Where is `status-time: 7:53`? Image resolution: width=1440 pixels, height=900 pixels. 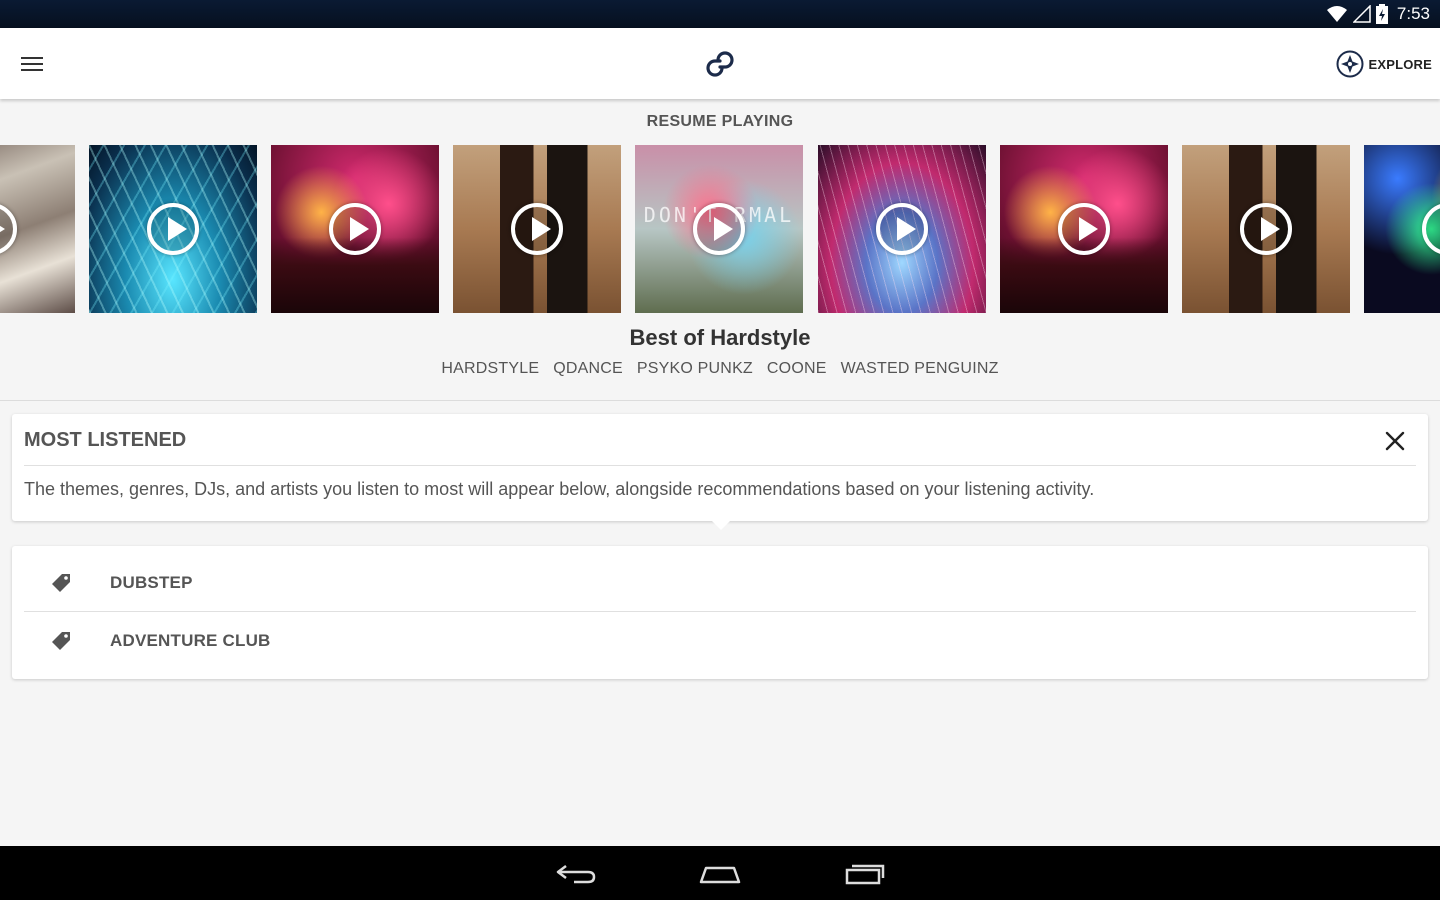 status-time: 7:53 is located at coordinates (1413, 13).